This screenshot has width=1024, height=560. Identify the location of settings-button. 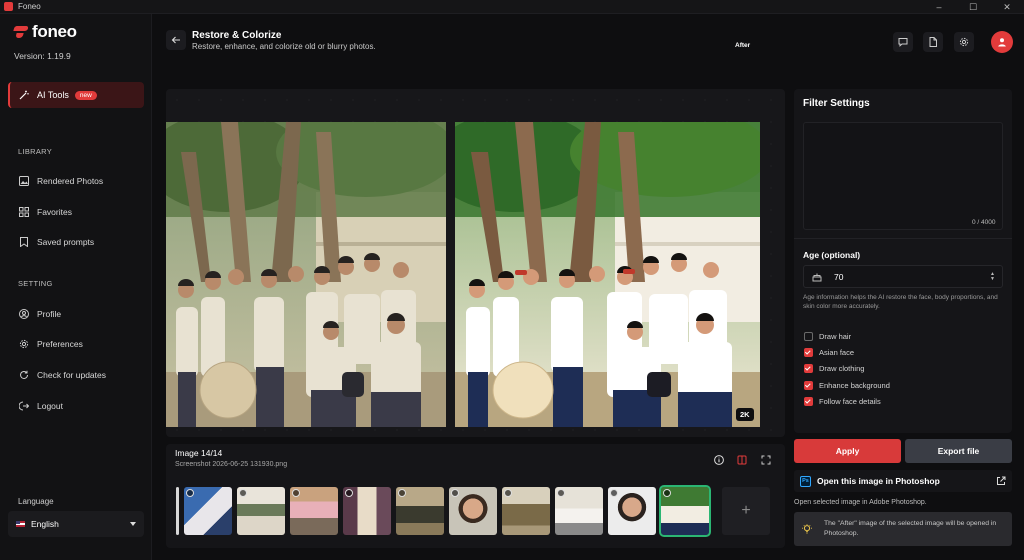
(964, 42).